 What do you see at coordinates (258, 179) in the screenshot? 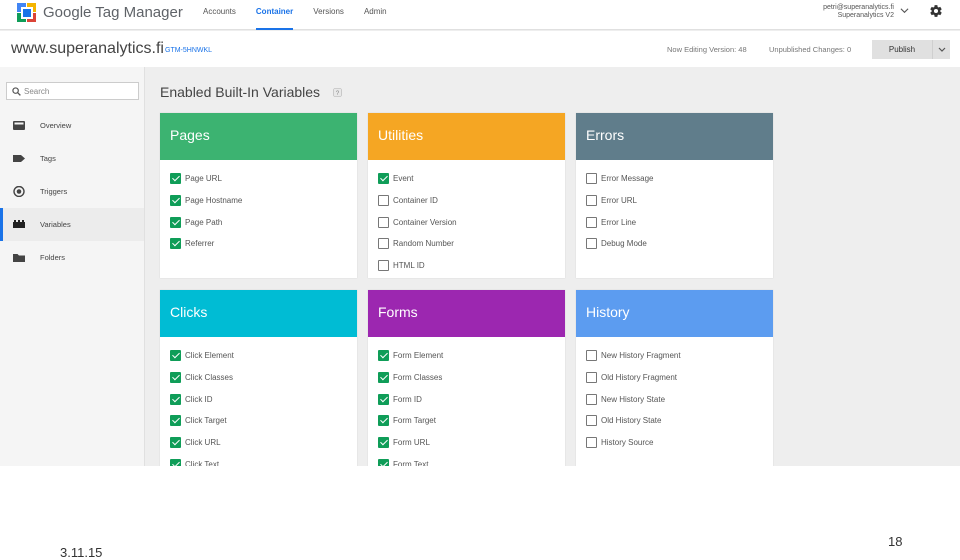
I see `variable-option: Page URL` at bounding box center [258, 179].